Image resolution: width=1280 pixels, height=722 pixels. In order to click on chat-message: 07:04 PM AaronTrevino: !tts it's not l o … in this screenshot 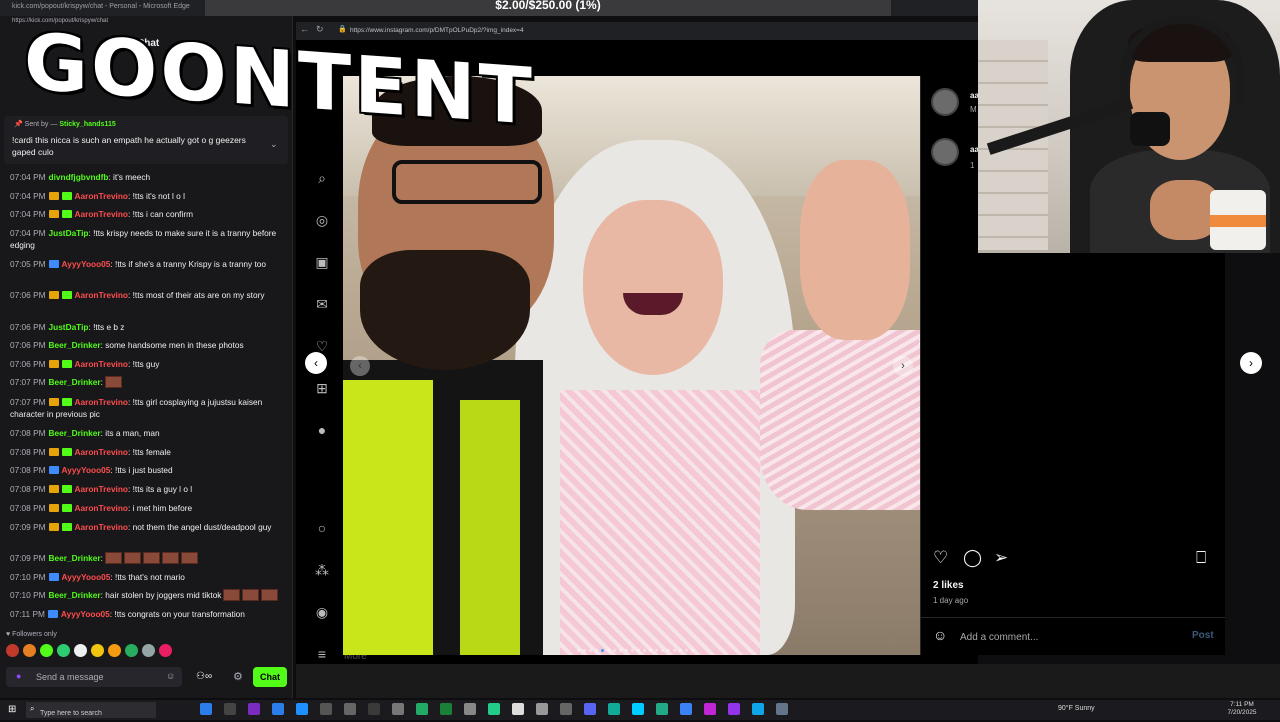, I will do `click(148, 196)`.